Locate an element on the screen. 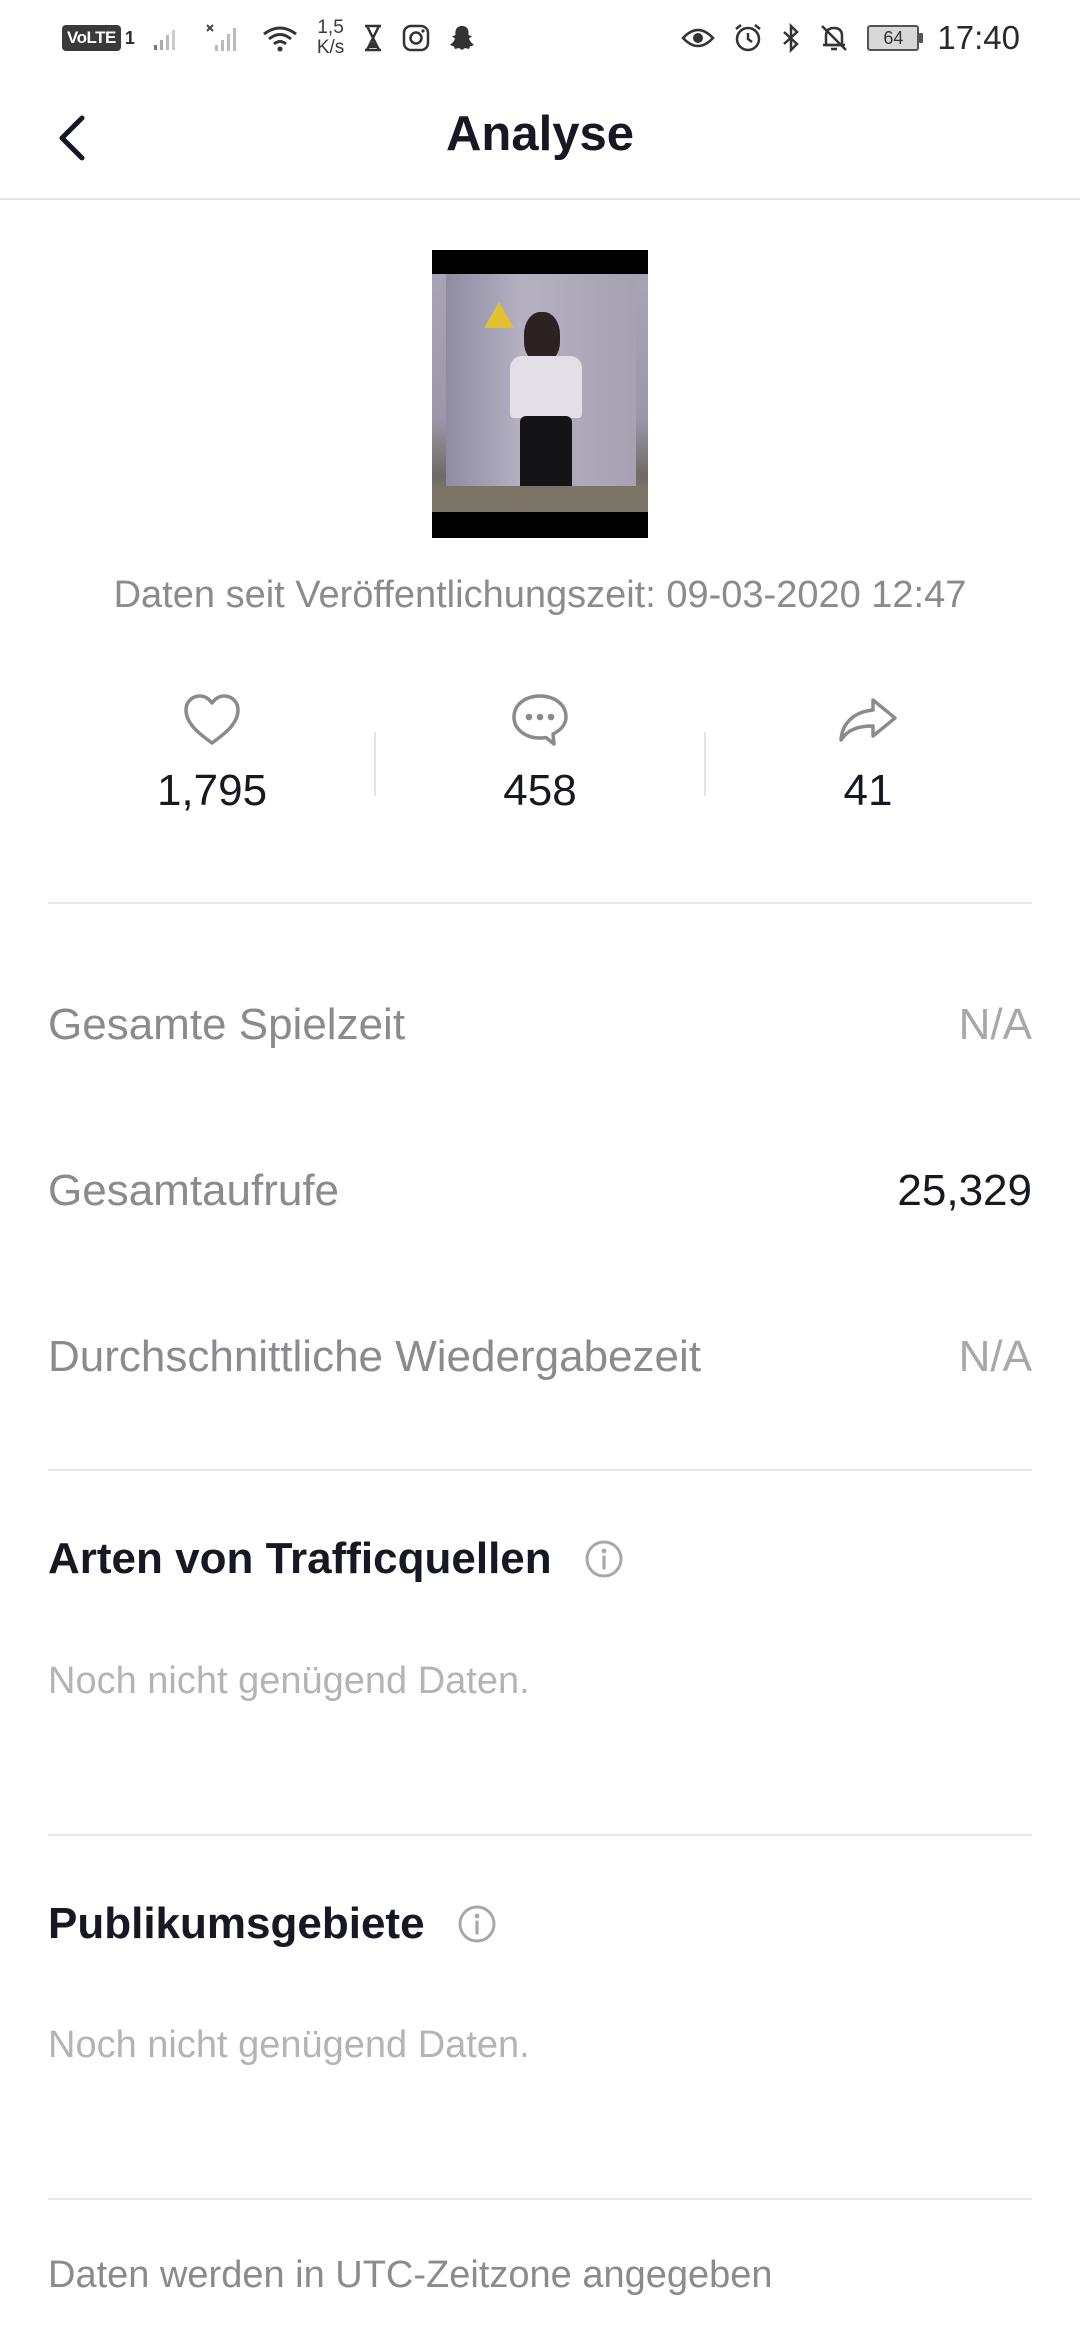 The image size is (1080, 2340). wifi-icon is located at coordinates (280, 38).